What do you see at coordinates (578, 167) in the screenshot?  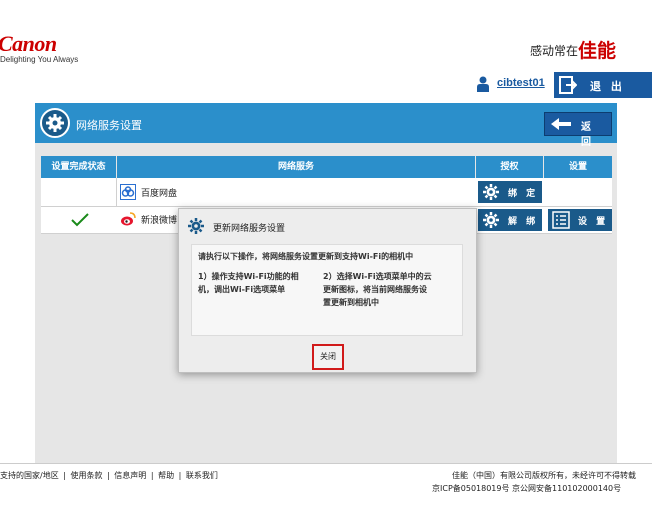 I see `column-header-settings: 设置` at bounding box center [578, 167].